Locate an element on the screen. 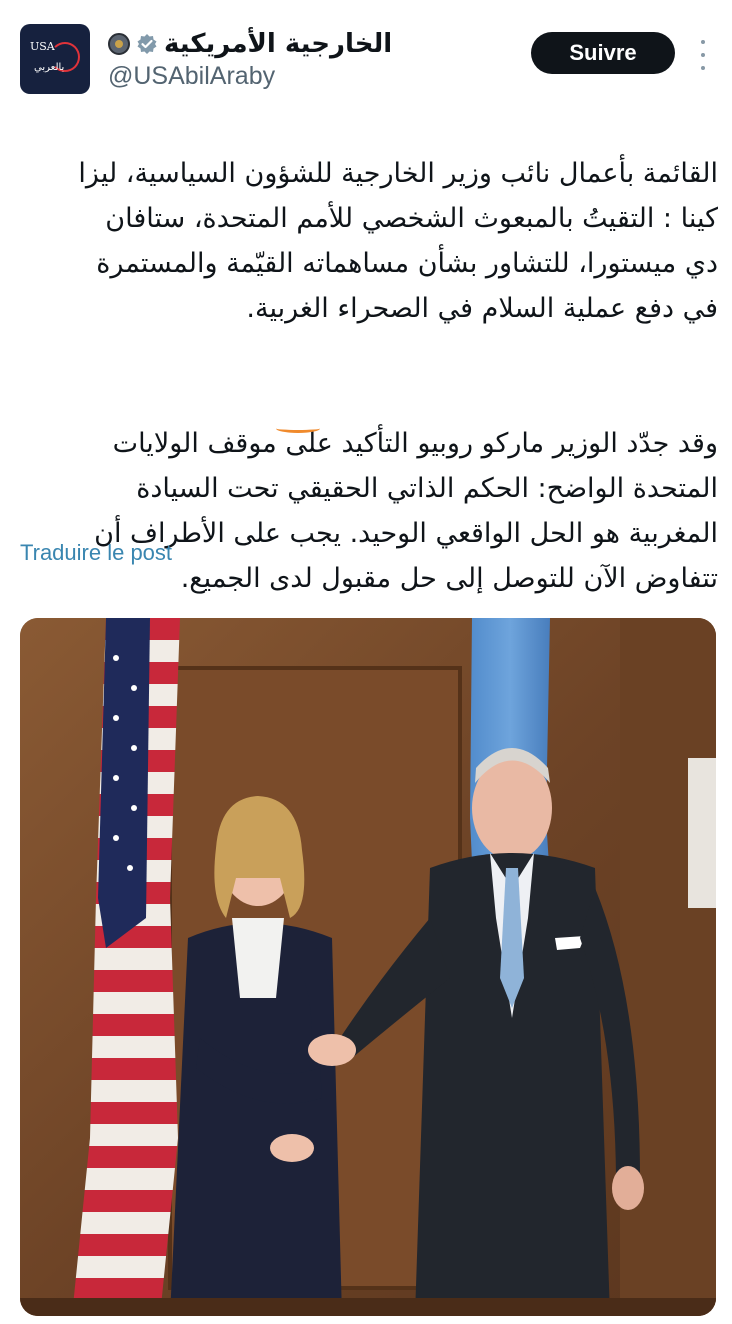 This screenshot has height=1324, width=732. account-name-row: الخارجية الأمريكية is located at coordinates (250, 44).